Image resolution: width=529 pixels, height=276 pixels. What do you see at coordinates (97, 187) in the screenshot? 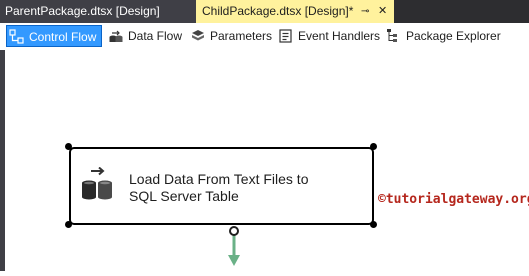
I see `data-flow-task-icon` at bounding box center [97, 187].